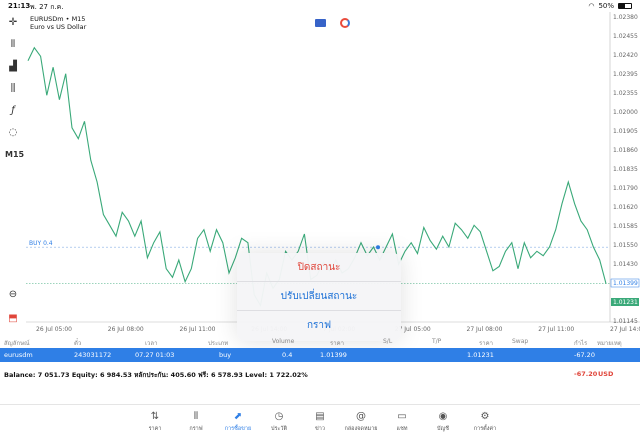 This screenshot has width=640, height=447. Describe the element at coordinates (198, 329) in the screenshot. I see `time-tick-label: 26 Jul 11:00` at that location.